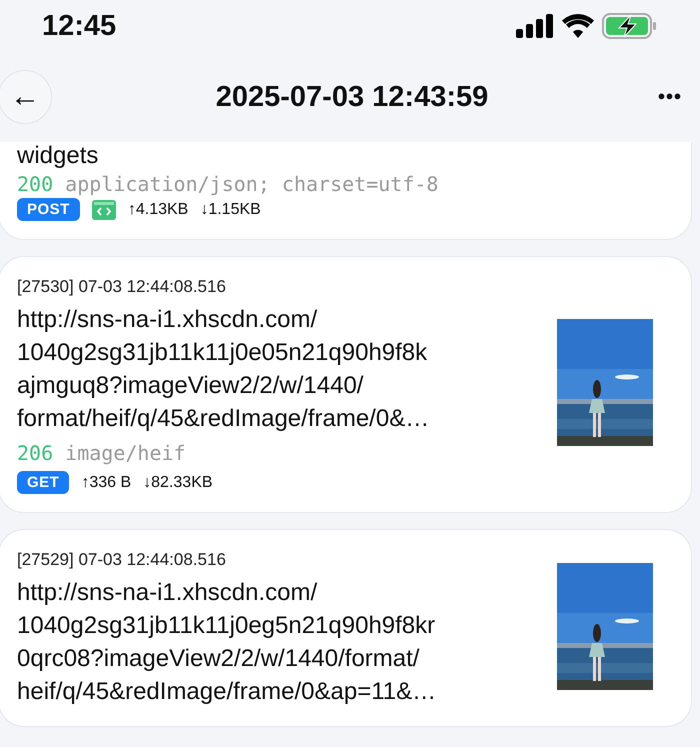  What do you see at coordinates (352, 97) in the screenshot?
I see `page-title: 2025-07-03 12:43:59` at bounding box center [352, 97].